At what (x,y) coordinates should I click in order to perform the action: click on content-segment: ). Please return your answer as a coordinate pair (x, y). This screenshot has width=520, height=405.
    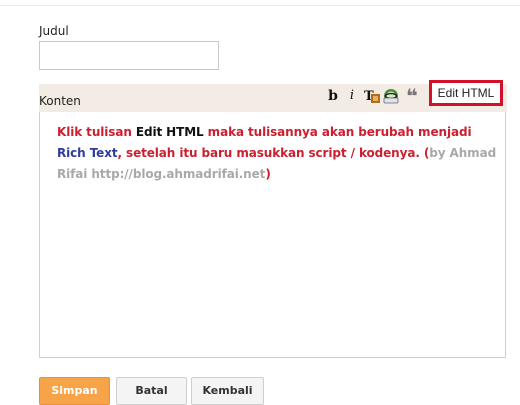
    Looking at the image, I should click on (268, 174).